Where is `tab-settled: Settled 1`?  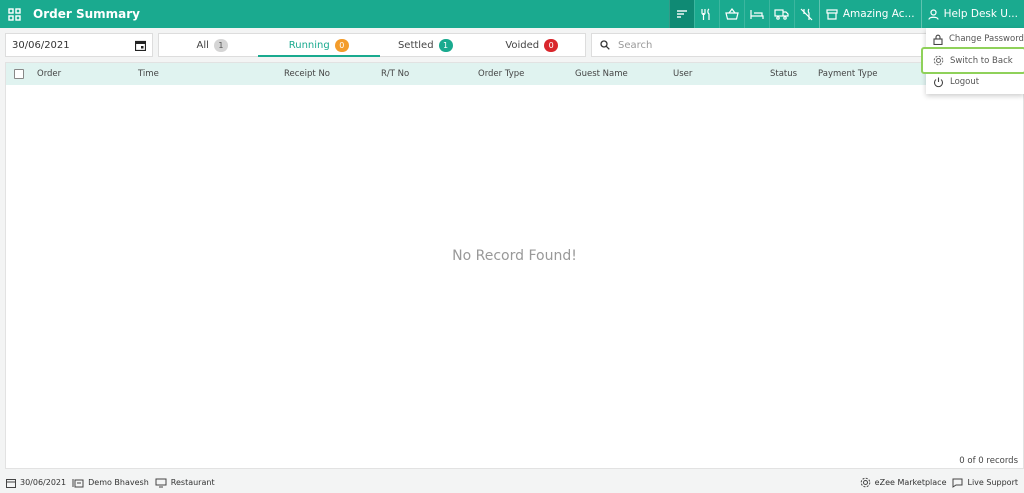
tab-settled: Settled 1 is located at coordinates (425, 45).